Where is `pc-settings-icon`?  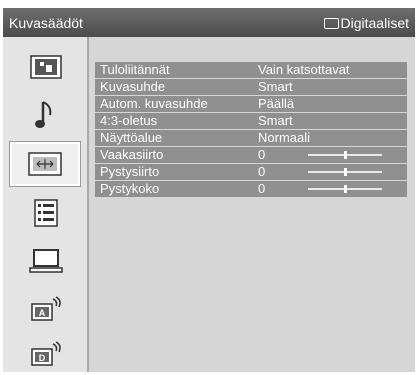
pc-settings-icon is located at coordinates (46, 261).